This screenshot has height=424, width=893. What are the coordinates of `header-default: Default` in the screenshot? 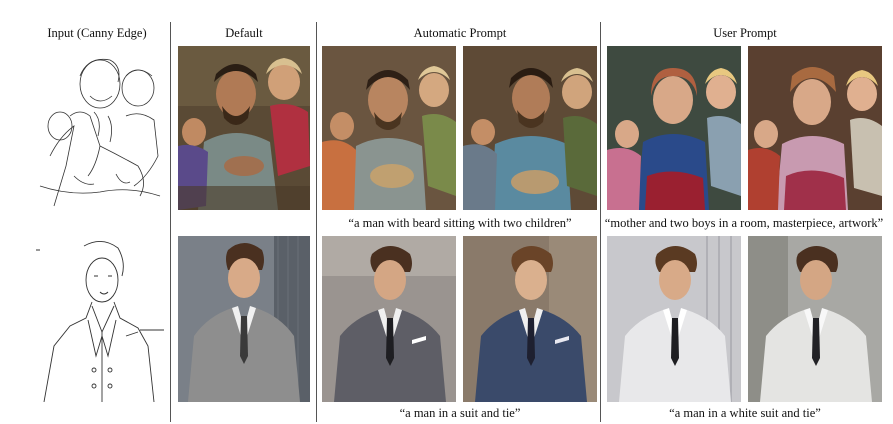 It's located at (244, 33).